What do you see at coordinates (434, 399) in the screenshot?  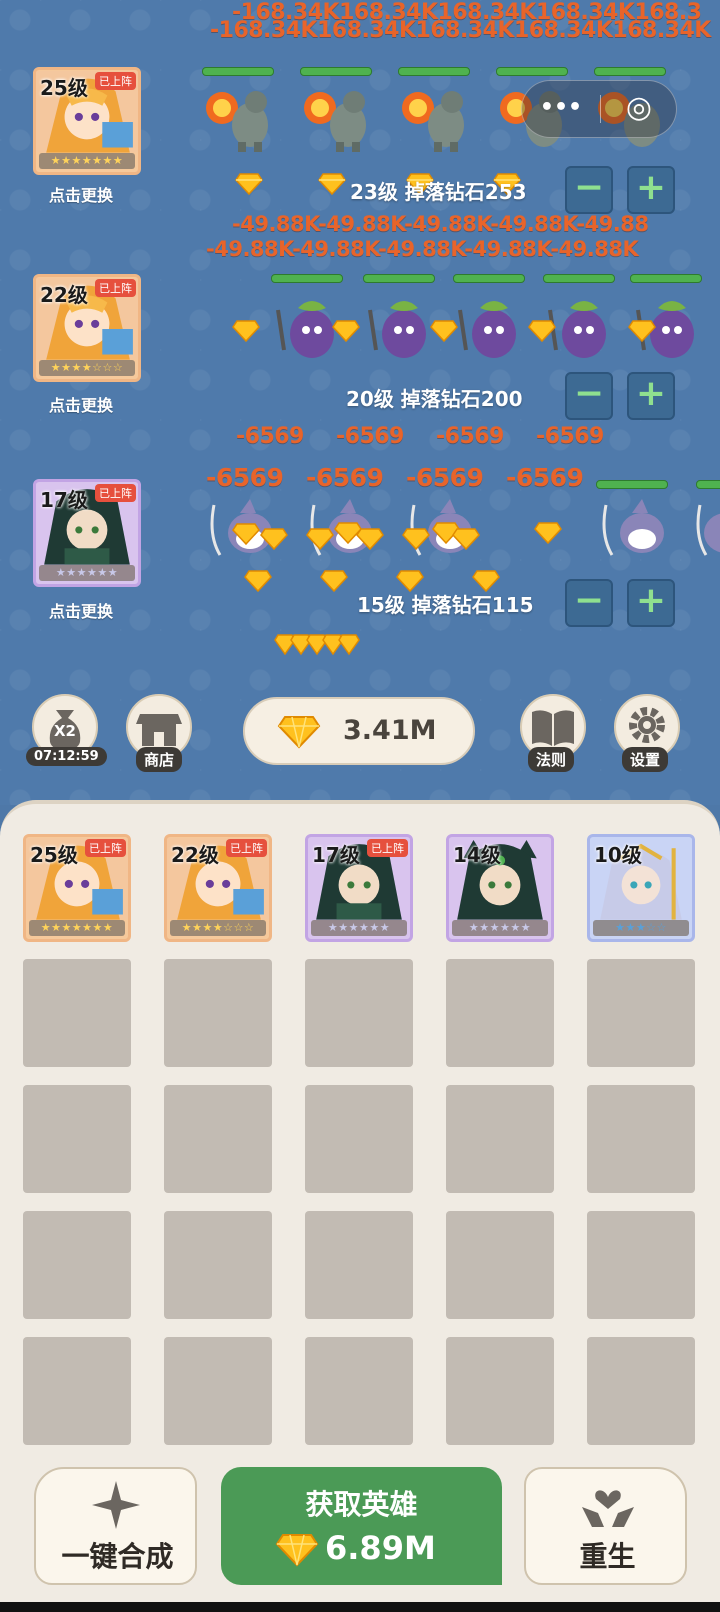 I see `row-info-text: 20级 掉落钻石200` at bounding box center [434, 399].